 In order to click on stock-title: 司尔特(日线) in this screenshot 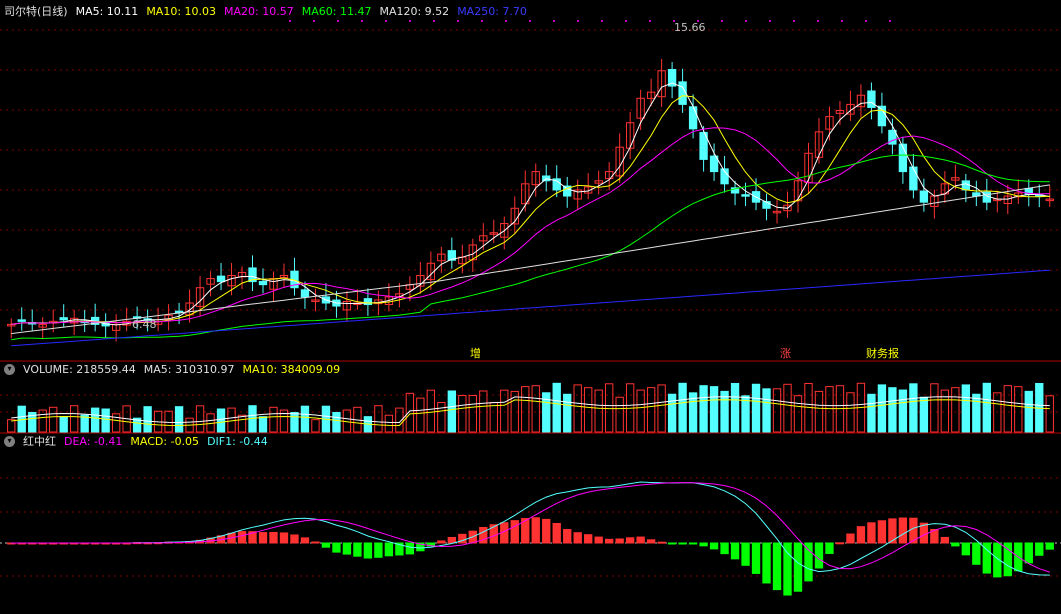, I will do `click(36, 11)`.